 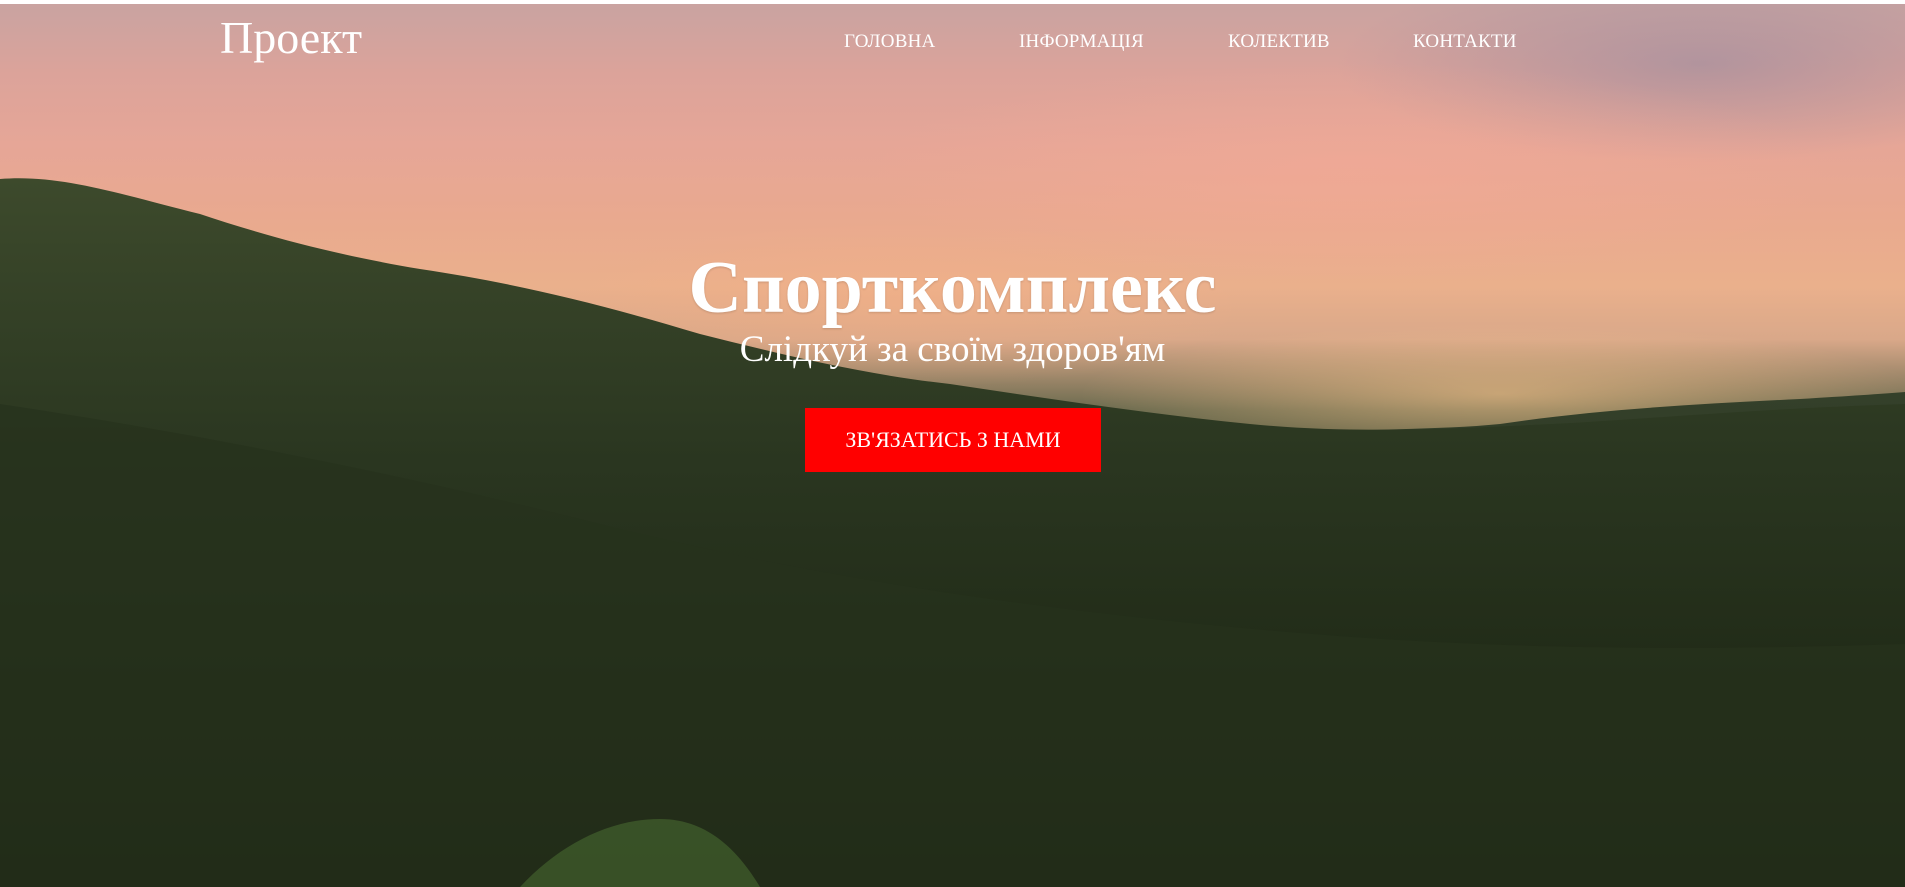 What do you see at coordinates (1465, 42) in the screenshot?
I see `nav-item-contacts: КОНТАКТИ` at bounding box center [1465, 42].